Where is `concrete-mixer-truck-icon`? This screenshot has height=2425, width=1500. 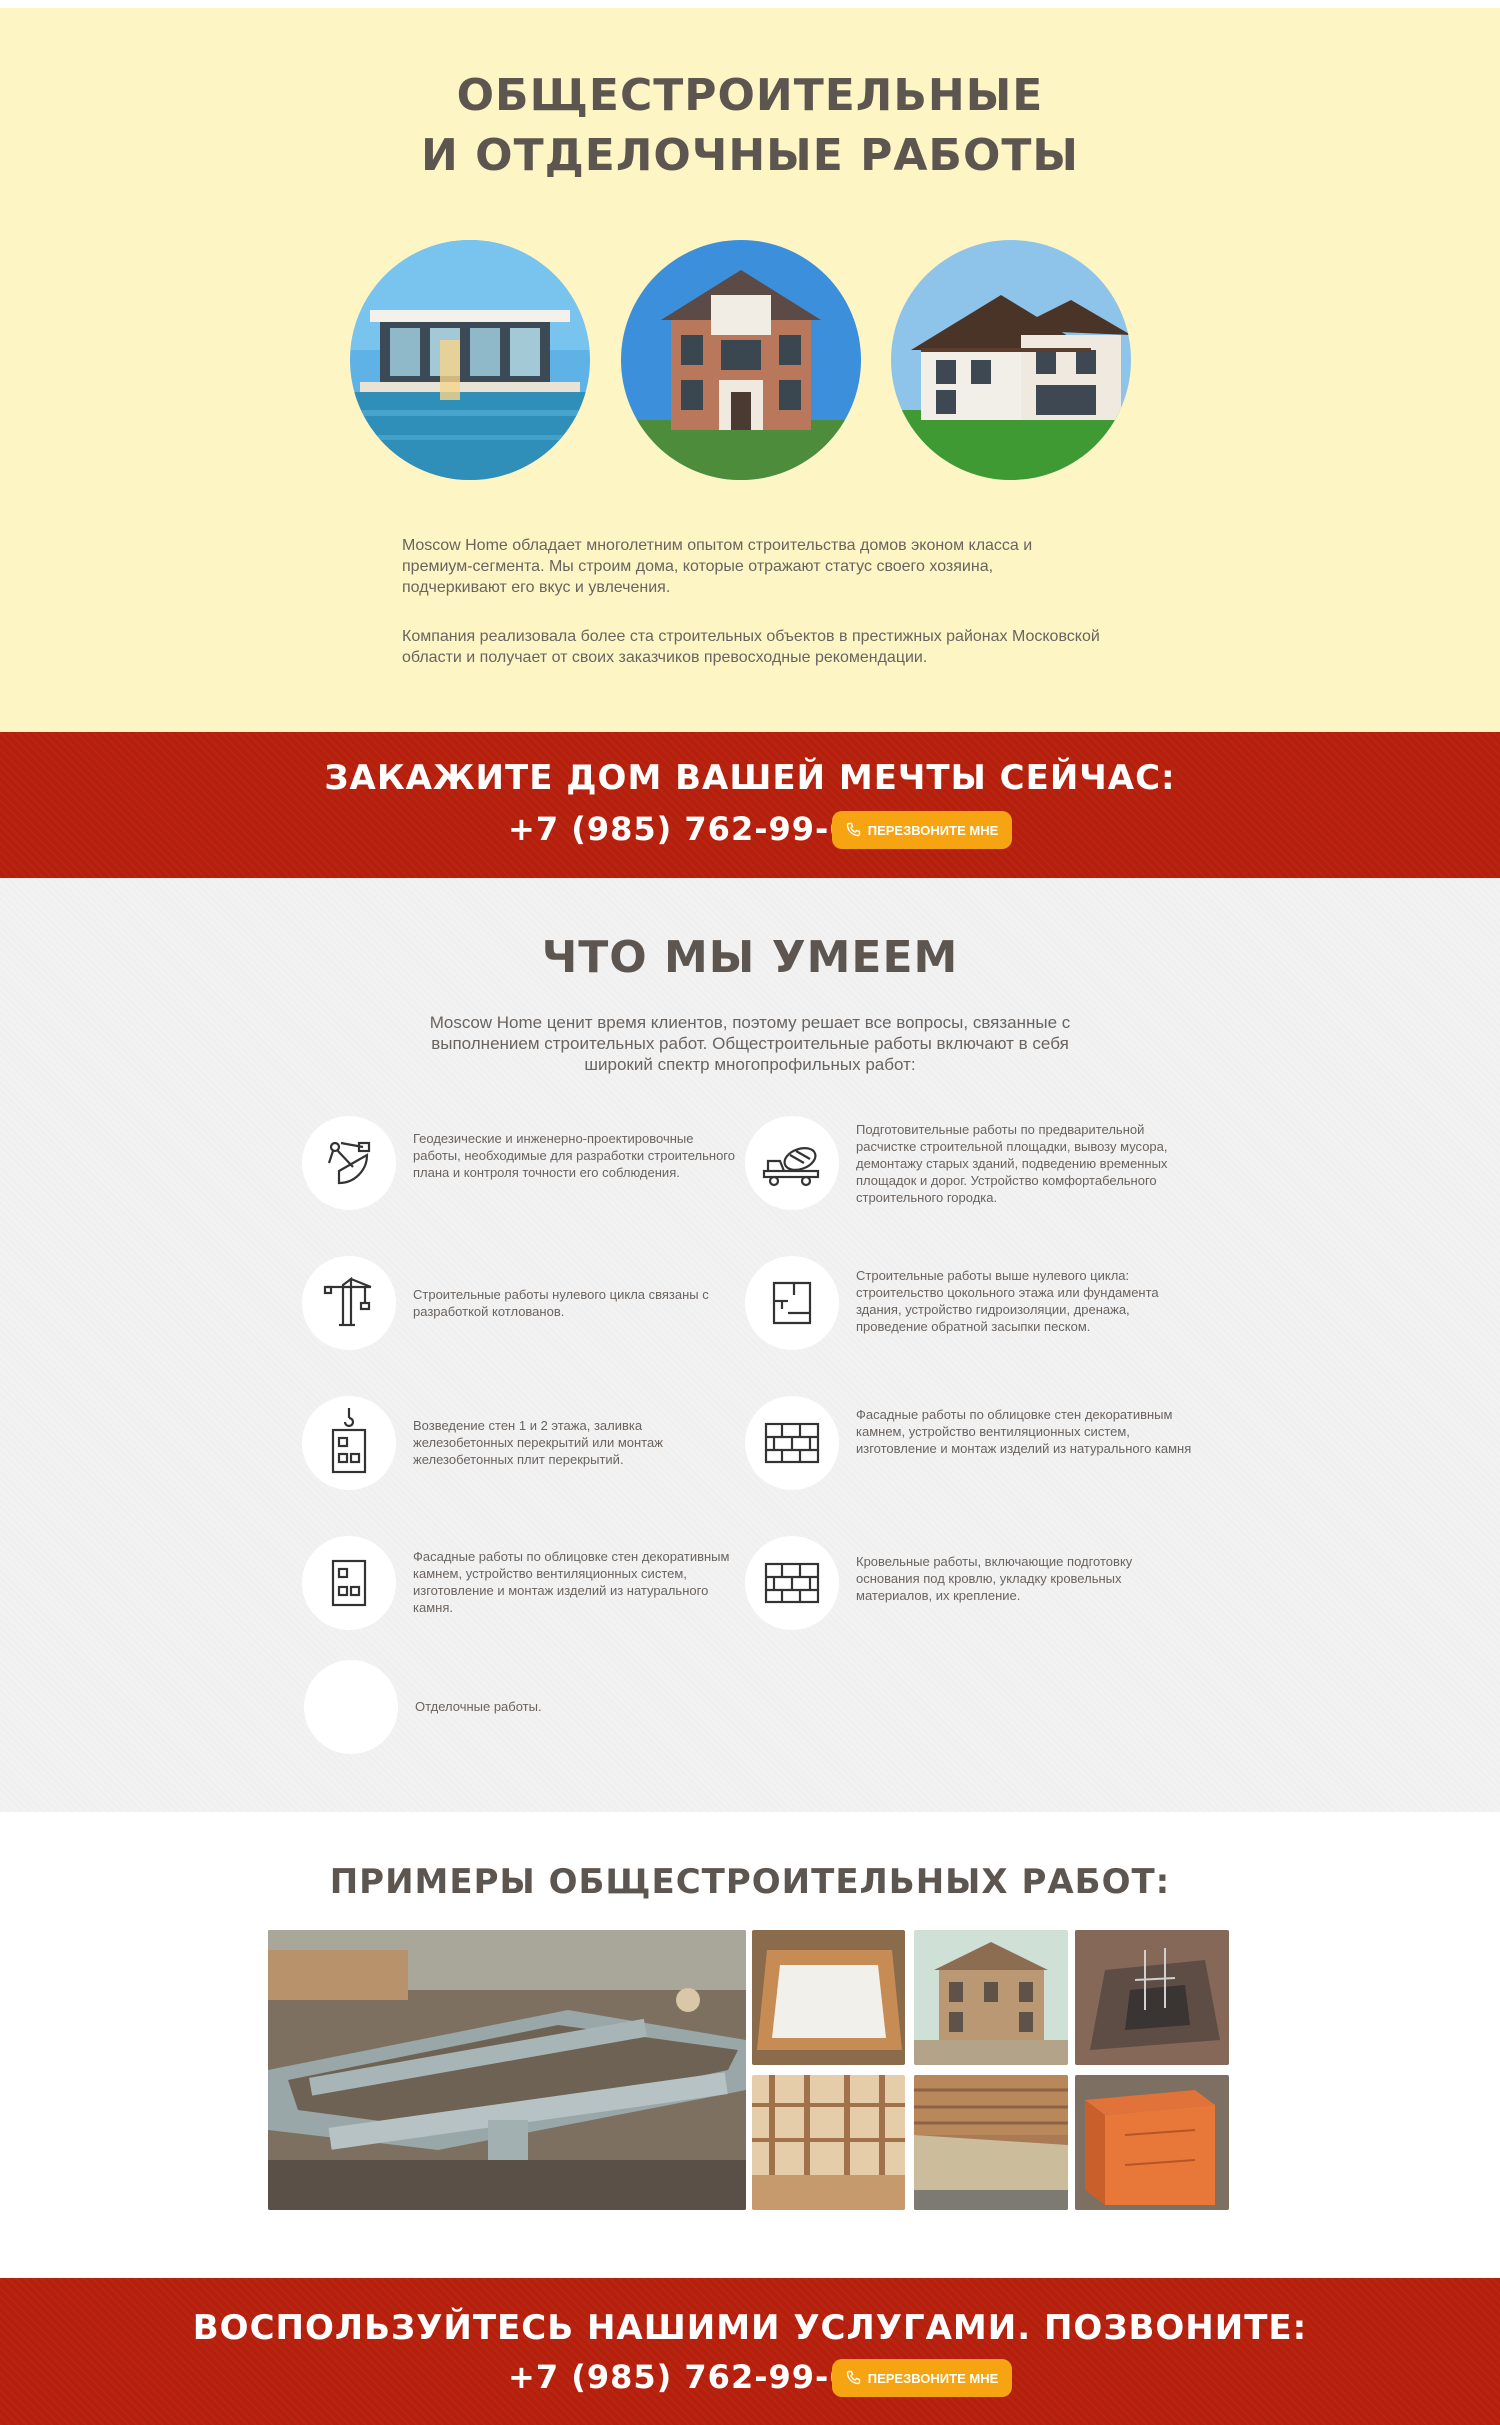
concrete-mixer-truck-icon is located at coordinates (792, 1163).